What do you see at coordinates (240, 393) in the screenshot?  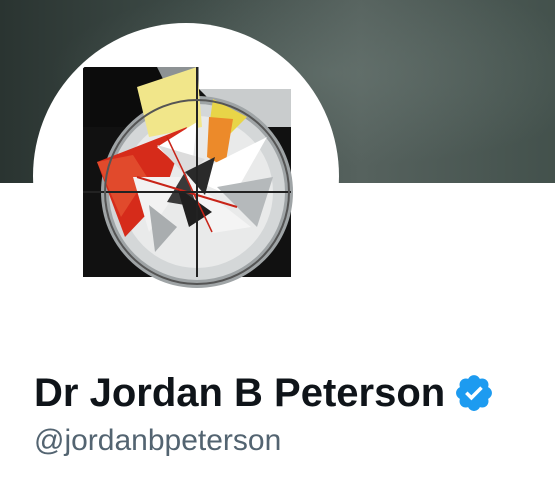 I see `display-name-text: Dr Jordan B Peterson` at bounding box center [240, 393].